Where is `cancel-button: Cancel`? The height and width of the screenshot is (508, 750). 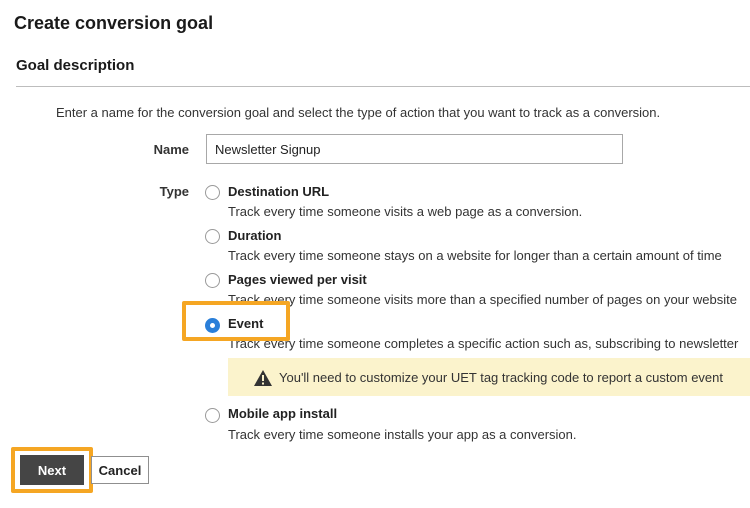 cancel-button: Cancel is located at coordinates (120, 470).